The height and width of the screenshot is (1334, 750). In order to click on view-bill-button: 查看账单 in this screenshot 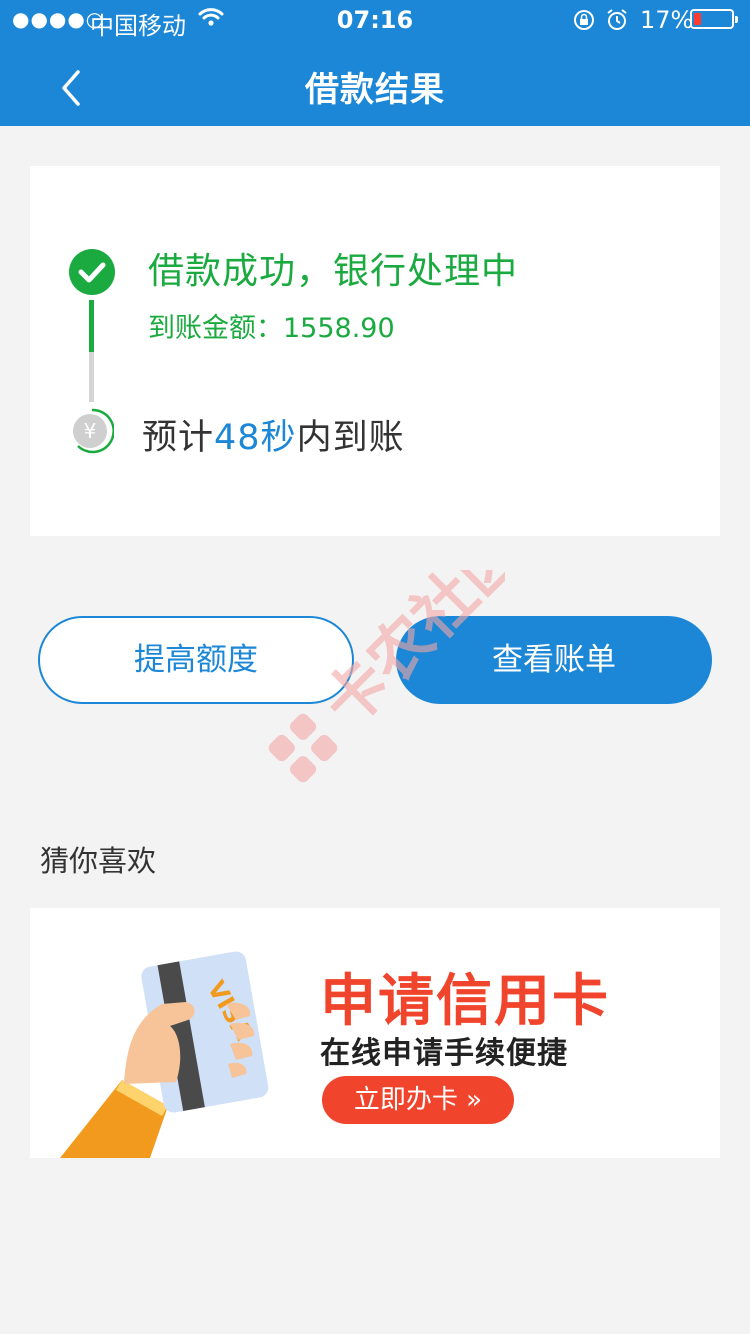, I will do `click(554, 660)`.